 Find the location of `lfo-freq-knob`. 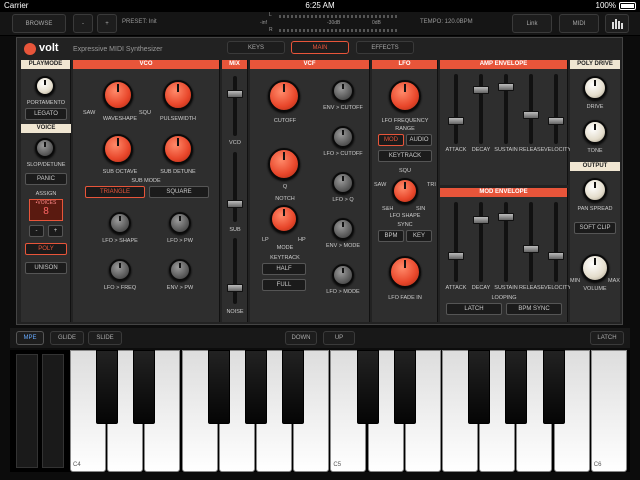

lfo-freq-knob is located at coordinates (120, 270).